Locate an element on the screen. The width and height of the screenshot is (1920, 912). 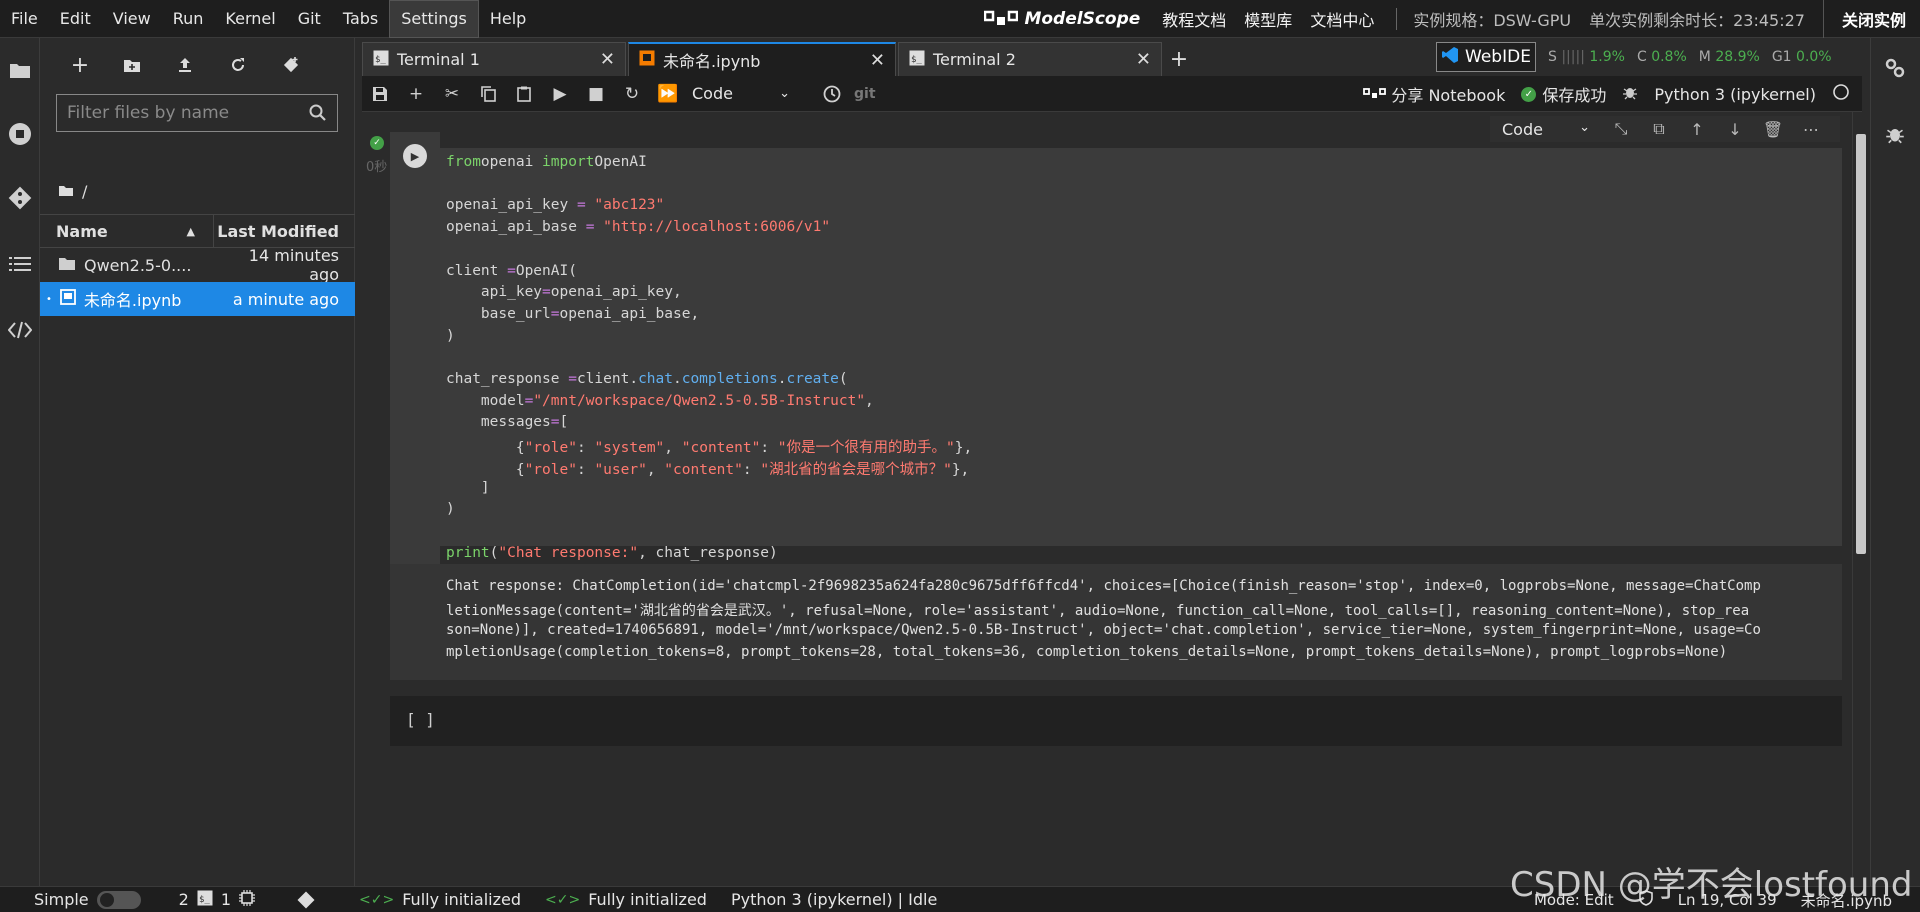
code-line: ) is located at coordinates (450, 509).